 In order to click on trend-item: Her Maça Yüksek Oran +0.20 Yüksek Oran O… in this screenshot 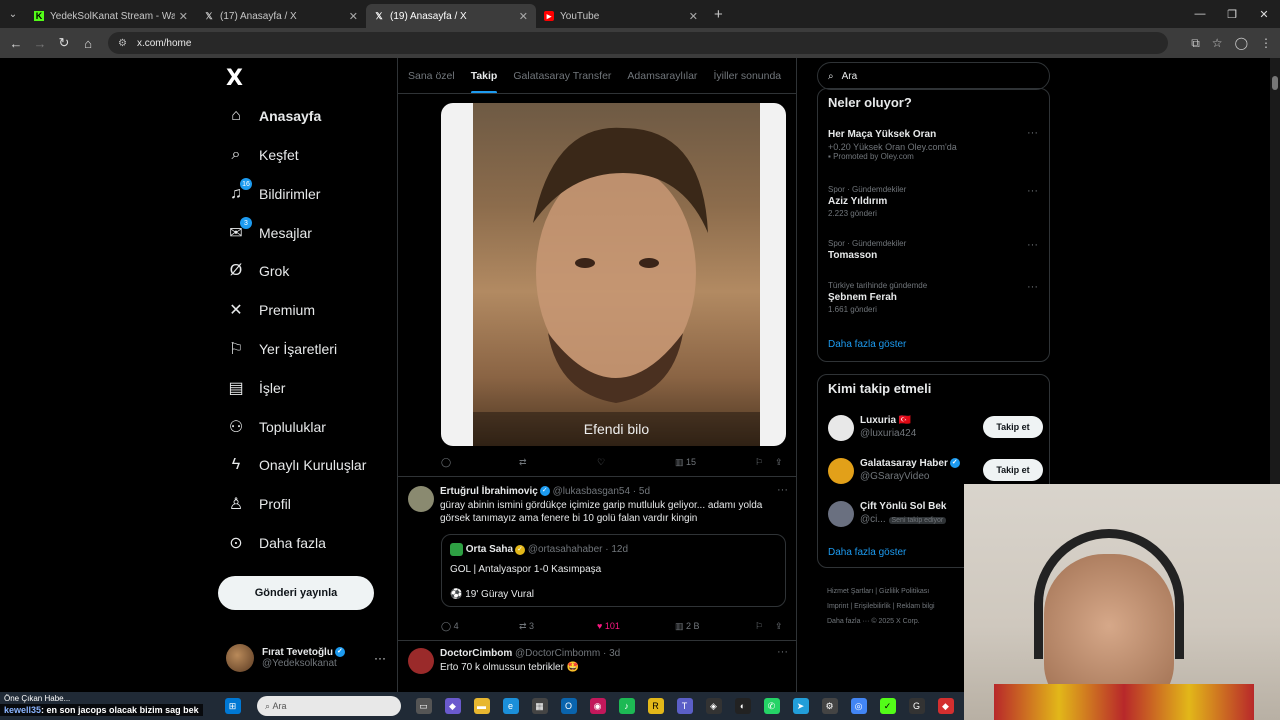, I will do `click(933, 144)`.